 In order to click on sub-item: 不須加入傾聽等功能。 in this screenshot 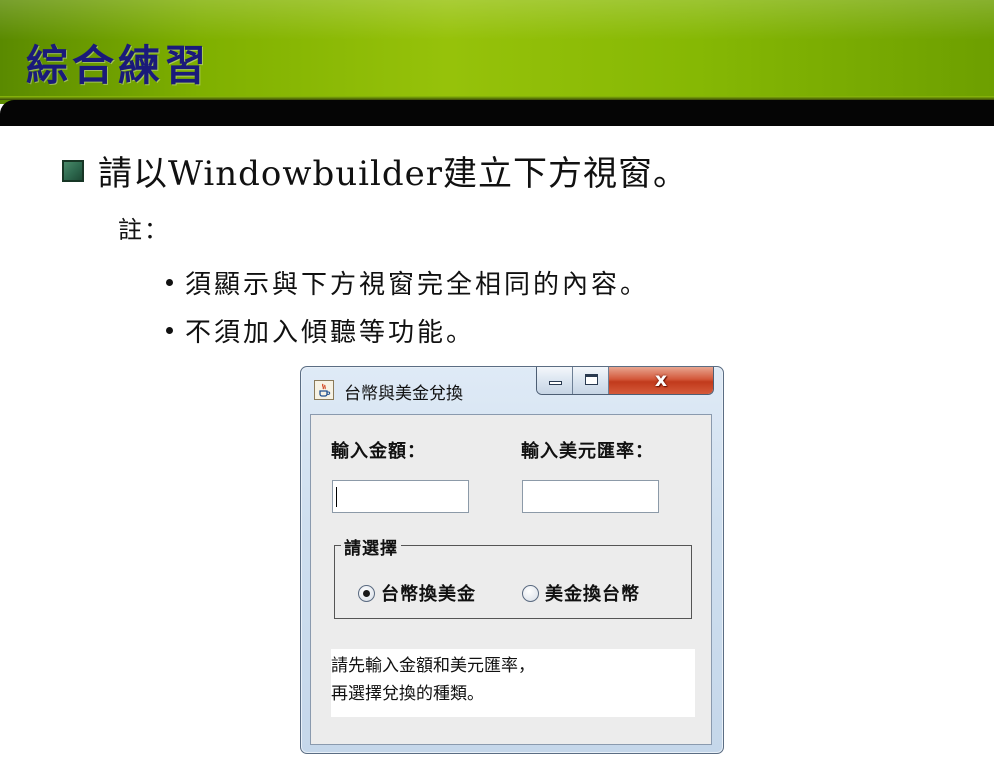, I will do `click(320, 330)`.